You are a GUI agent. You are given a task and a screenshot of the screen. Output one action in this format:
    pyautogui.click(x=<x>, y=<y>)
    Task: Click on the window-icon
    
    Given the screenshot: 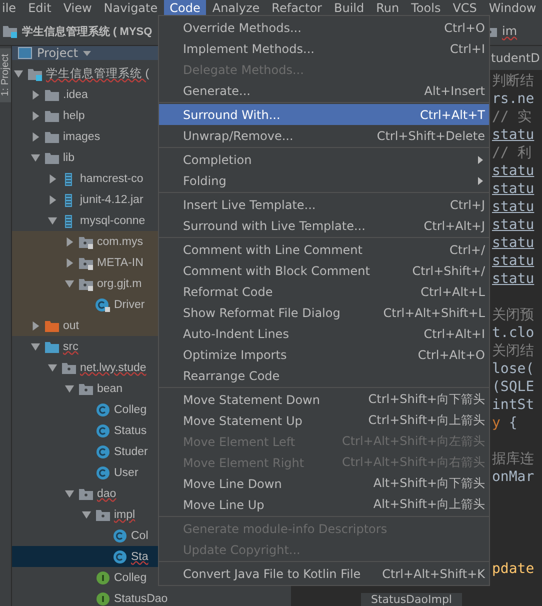 What is the action you would take?
    pyautogui.click(x=25, y=53)
    